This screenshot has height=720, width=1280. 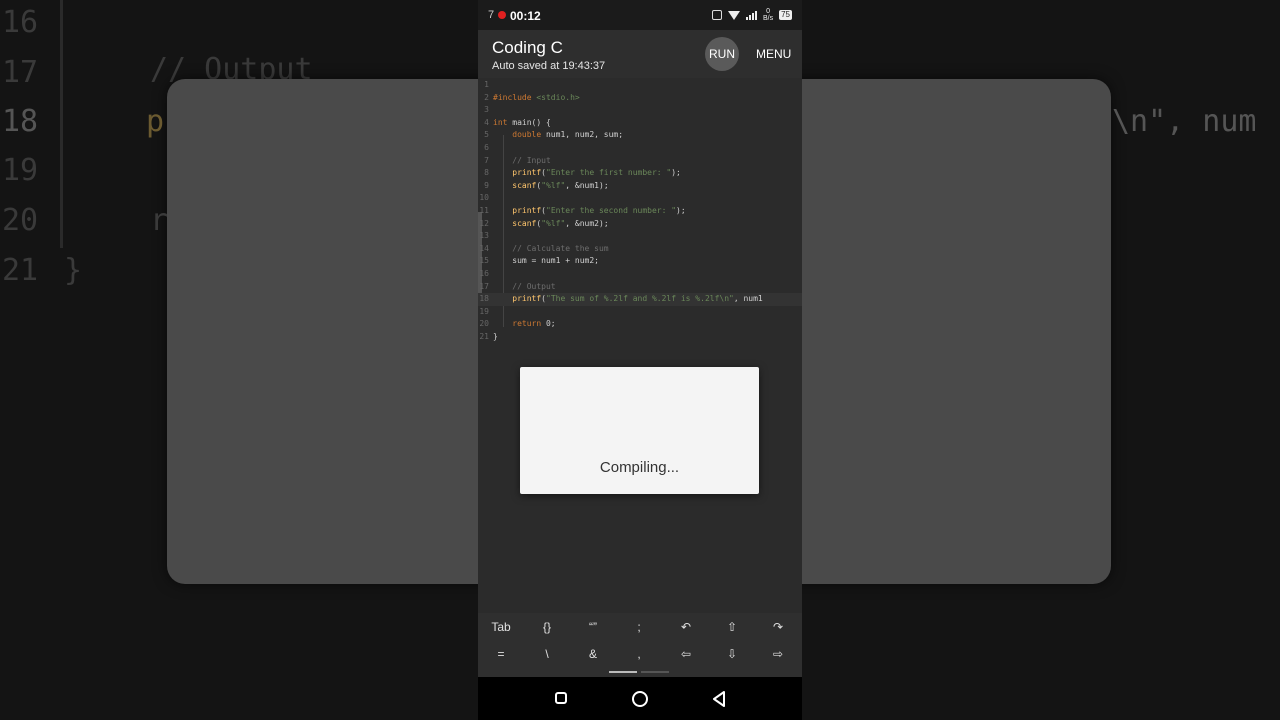 I want to click on signal-icon, so click(x=751, y=15).